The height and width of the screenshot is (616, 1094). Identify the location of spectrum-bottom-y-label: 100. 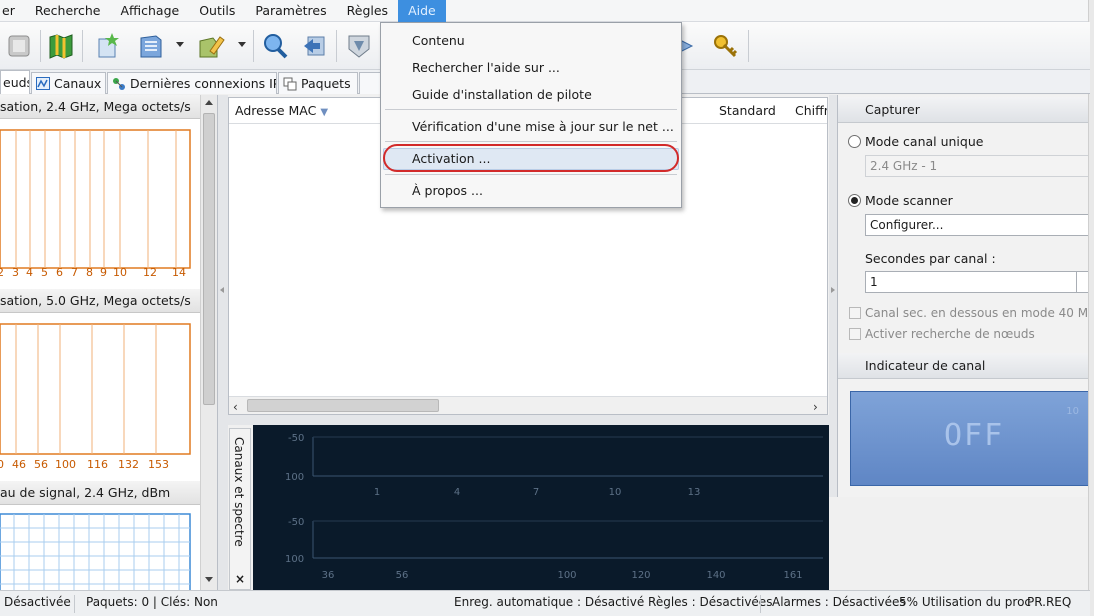
(294, 559).